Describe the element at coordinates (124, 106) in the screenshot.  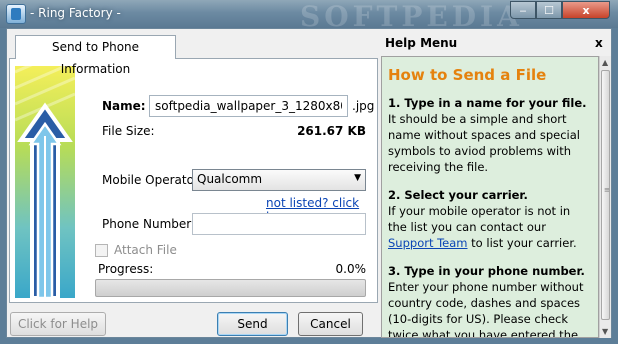
I see `name-label: Name:` at that location.